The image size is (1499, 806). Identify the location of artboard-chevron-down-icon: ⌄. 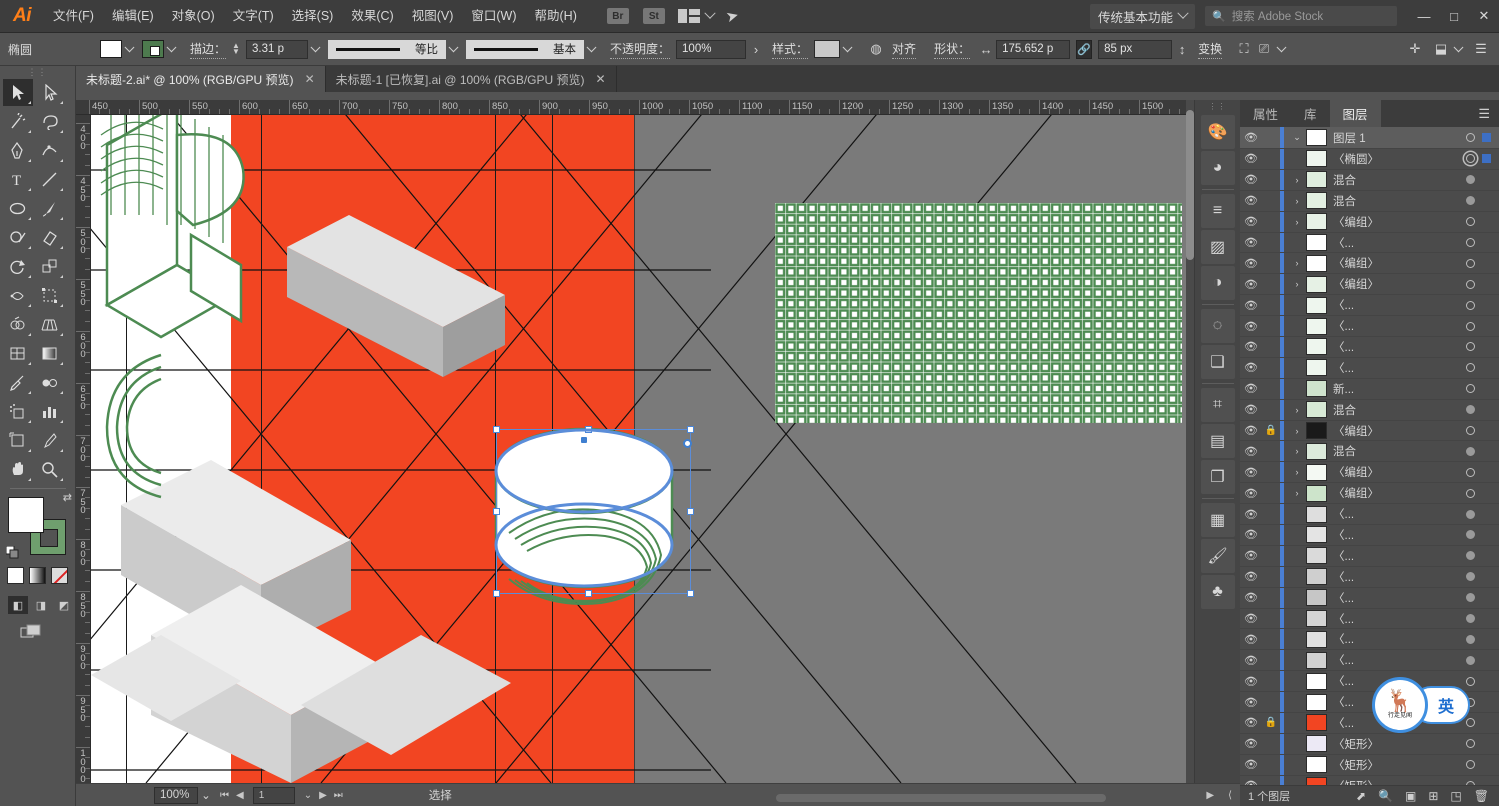
(308, 795).